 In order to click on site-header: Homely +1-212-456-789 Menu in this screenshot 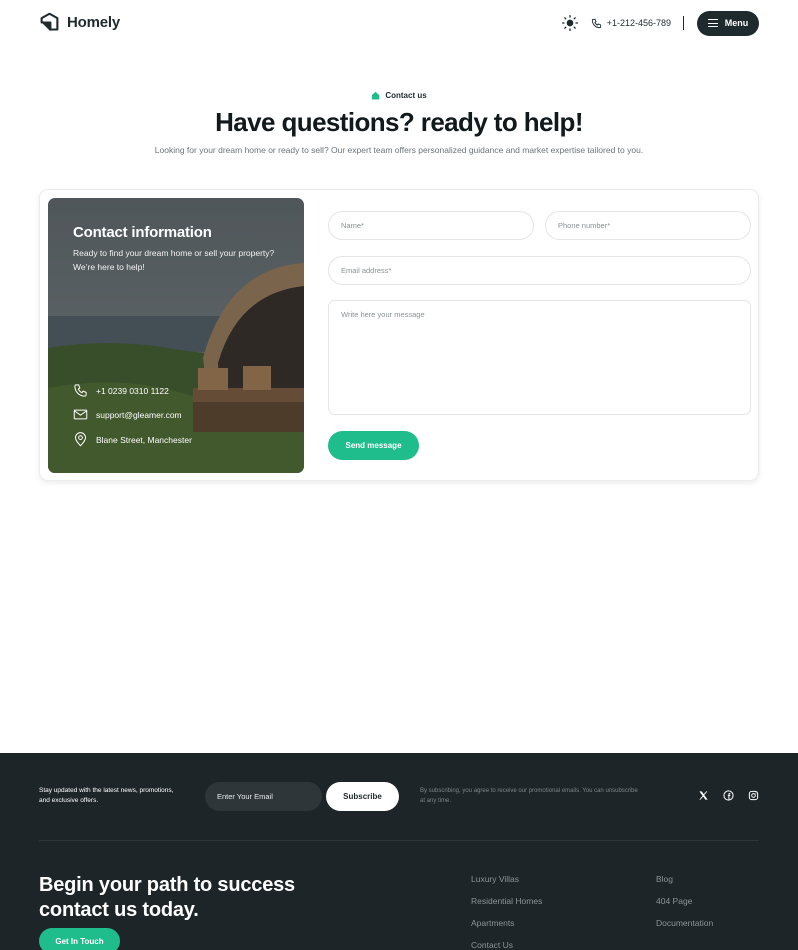, I will do `click(399, 23)`.